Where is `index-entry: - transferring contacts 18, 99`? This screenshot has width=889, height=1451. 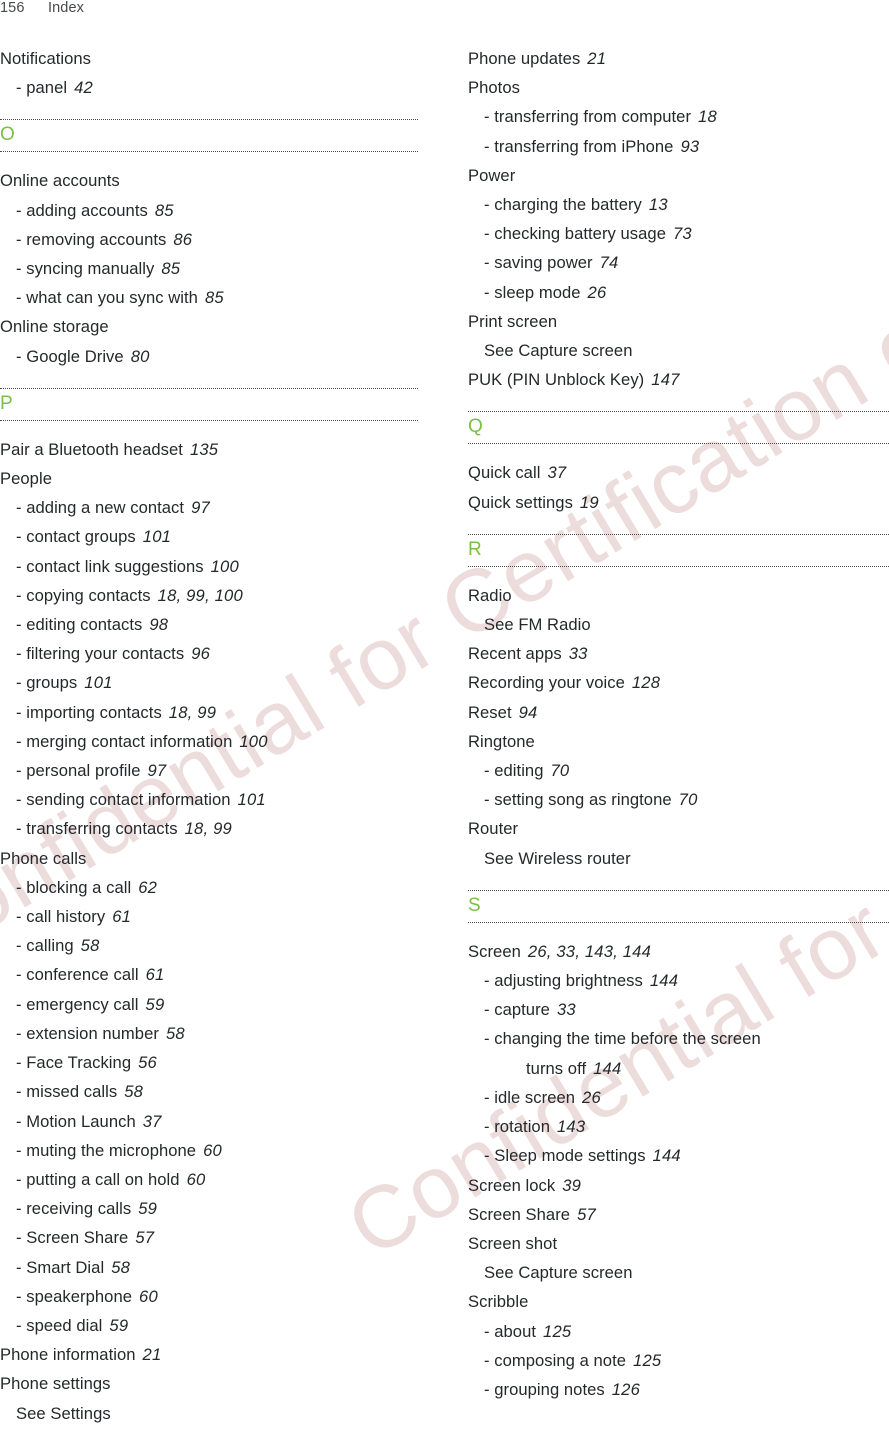
index-entry: - transferring contacts 18, 99 is located at coordinates (209, 828).